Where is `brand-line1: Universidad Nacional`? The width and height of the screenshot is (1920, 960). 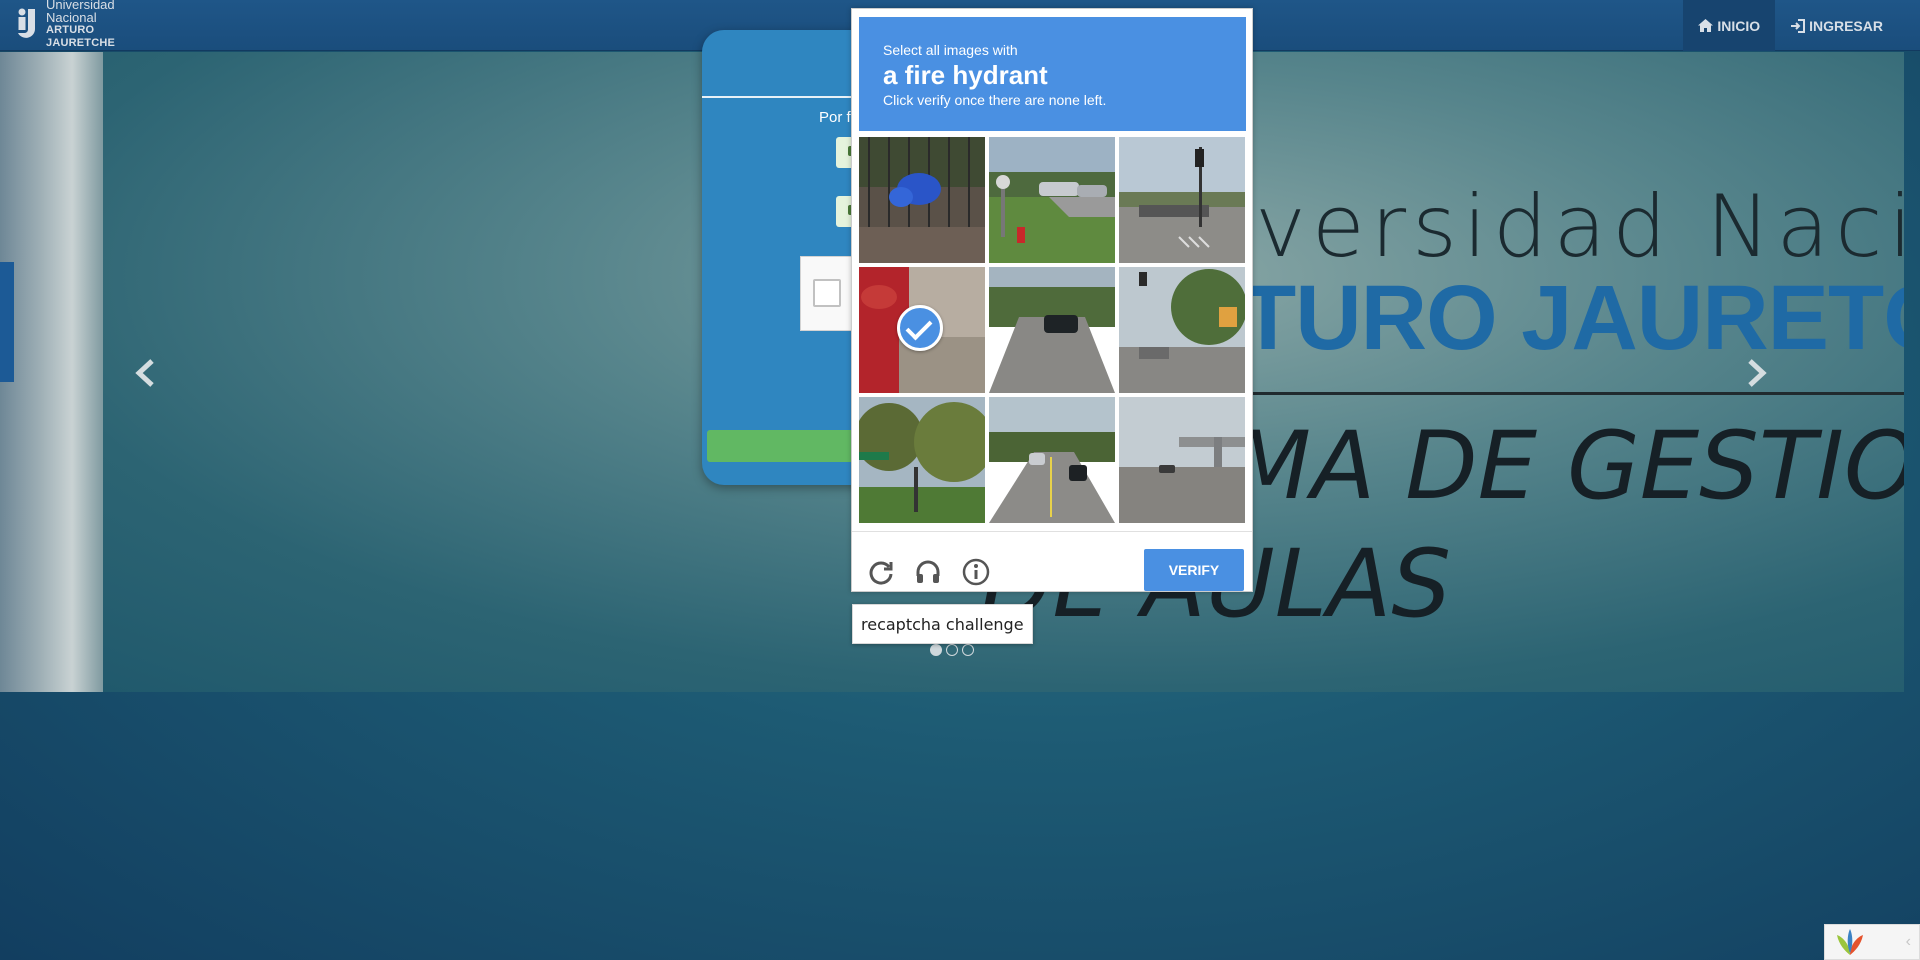 brand-line1: Universidad Nacional is located at coordinates (80, 12).